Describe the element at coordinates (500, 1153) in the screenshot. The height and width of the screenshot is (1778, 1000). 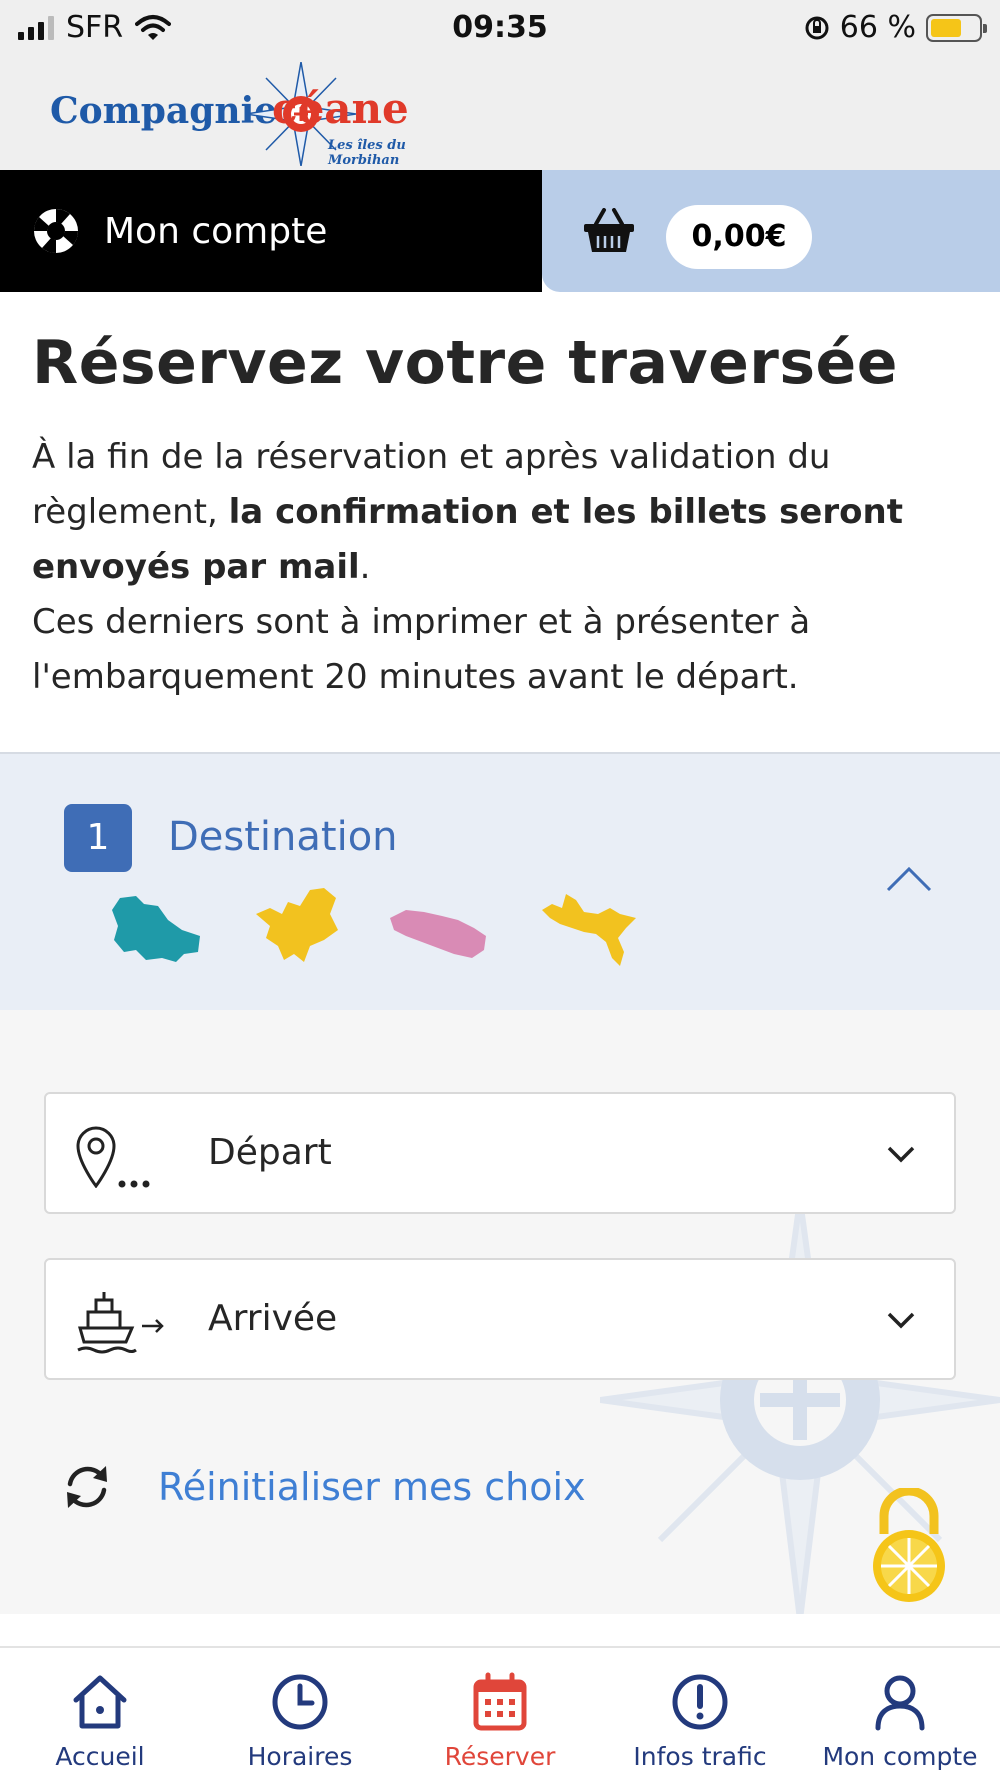
I see `departure-select: Départ` at that location.